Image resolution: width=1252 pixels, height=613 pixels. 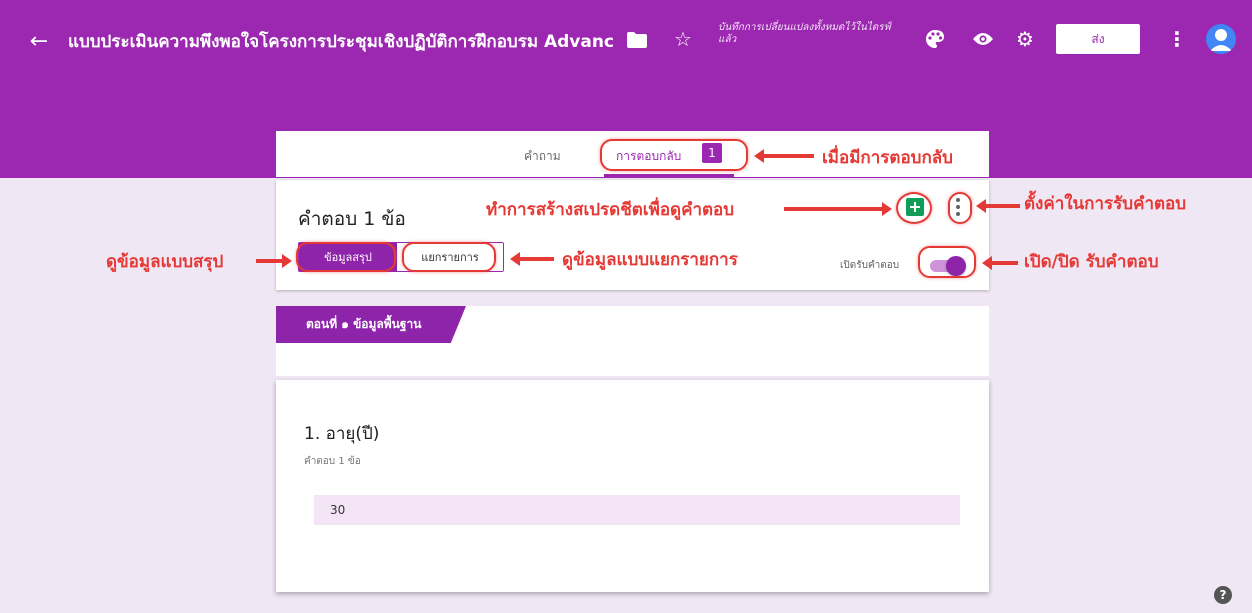 I want to click on section-header: ตอนที่ ๑ ข้อมูลพื้นฐาน, so click(x=632, y=341).